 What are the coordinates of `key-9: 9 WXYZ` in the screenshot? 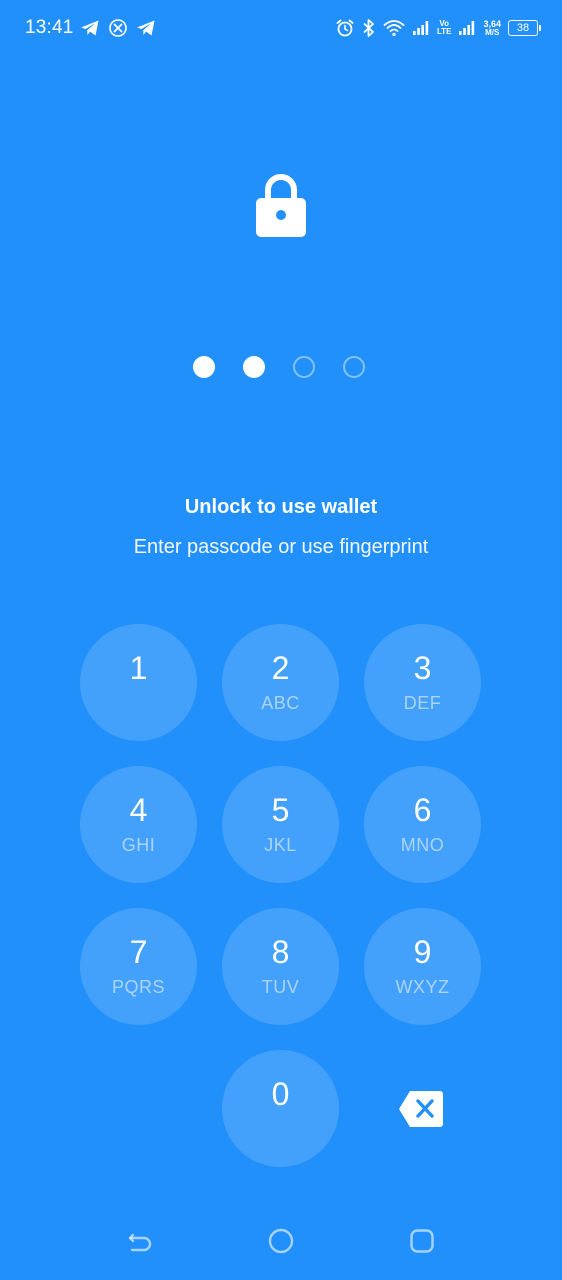 It's located at (422, 966).